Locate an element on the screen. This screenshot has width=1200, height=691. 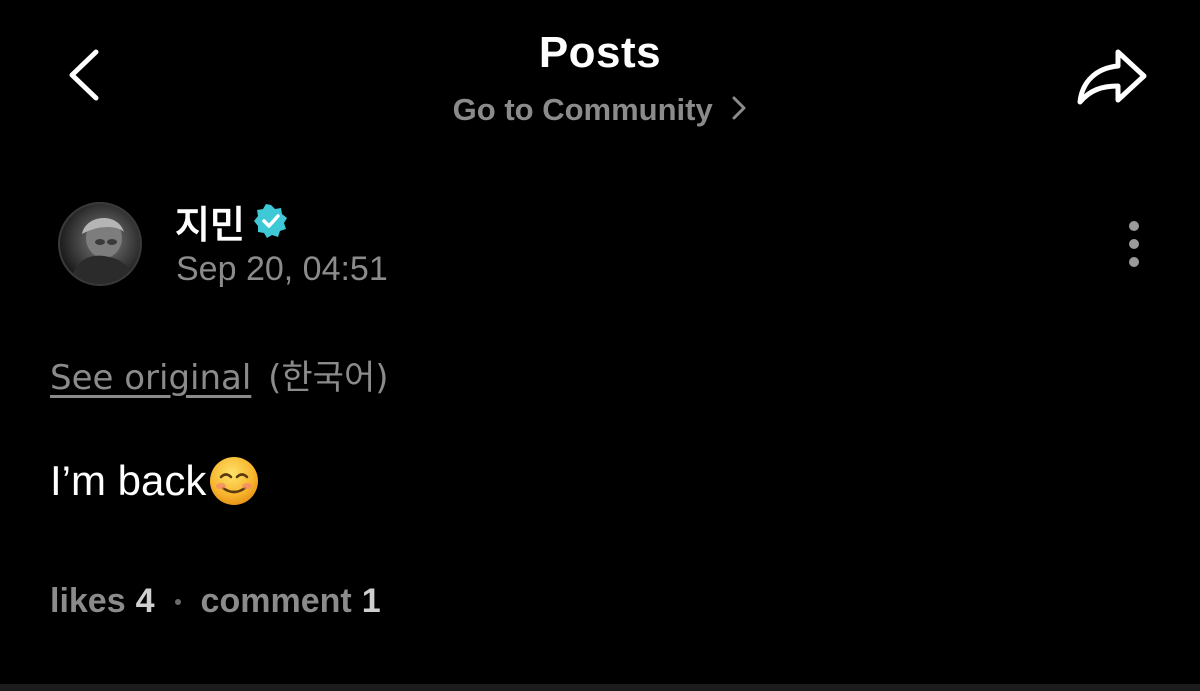
comment-label: comment is located at coordinates (276, 601).